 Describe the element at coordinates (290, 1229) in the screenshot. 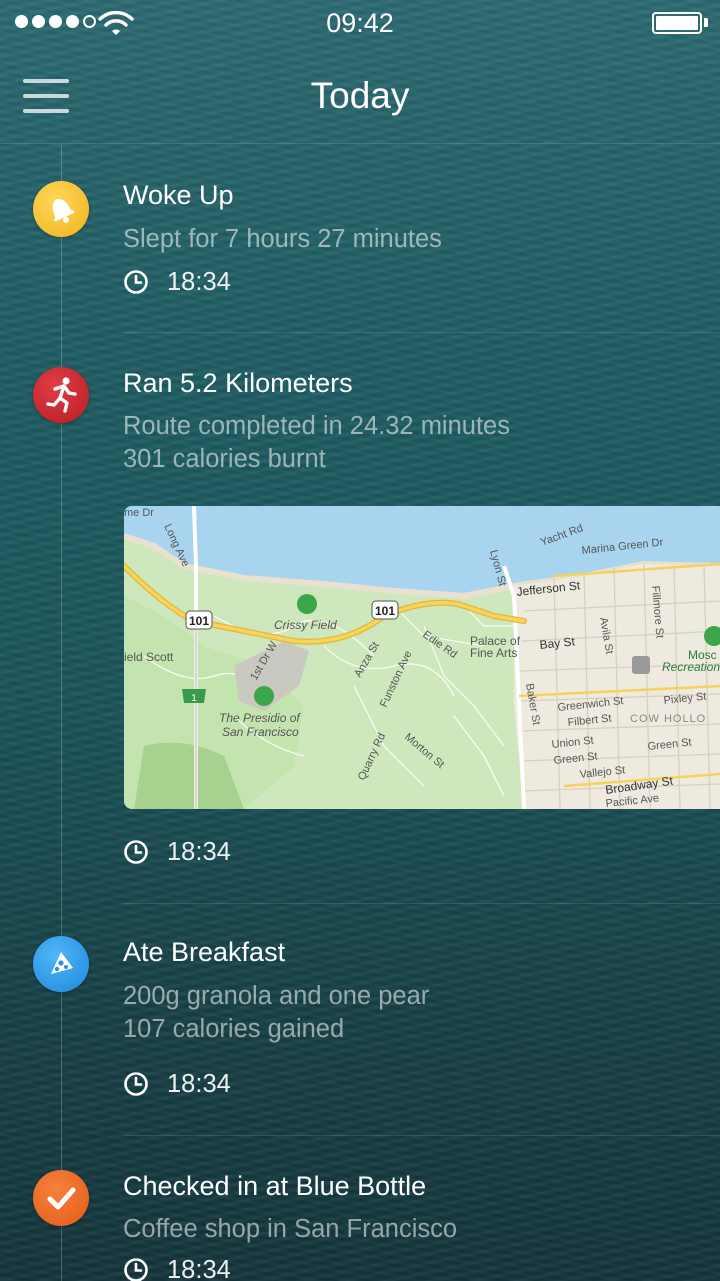

I see `entry-subtitle: Coffee shop in San Francisco` at that location.